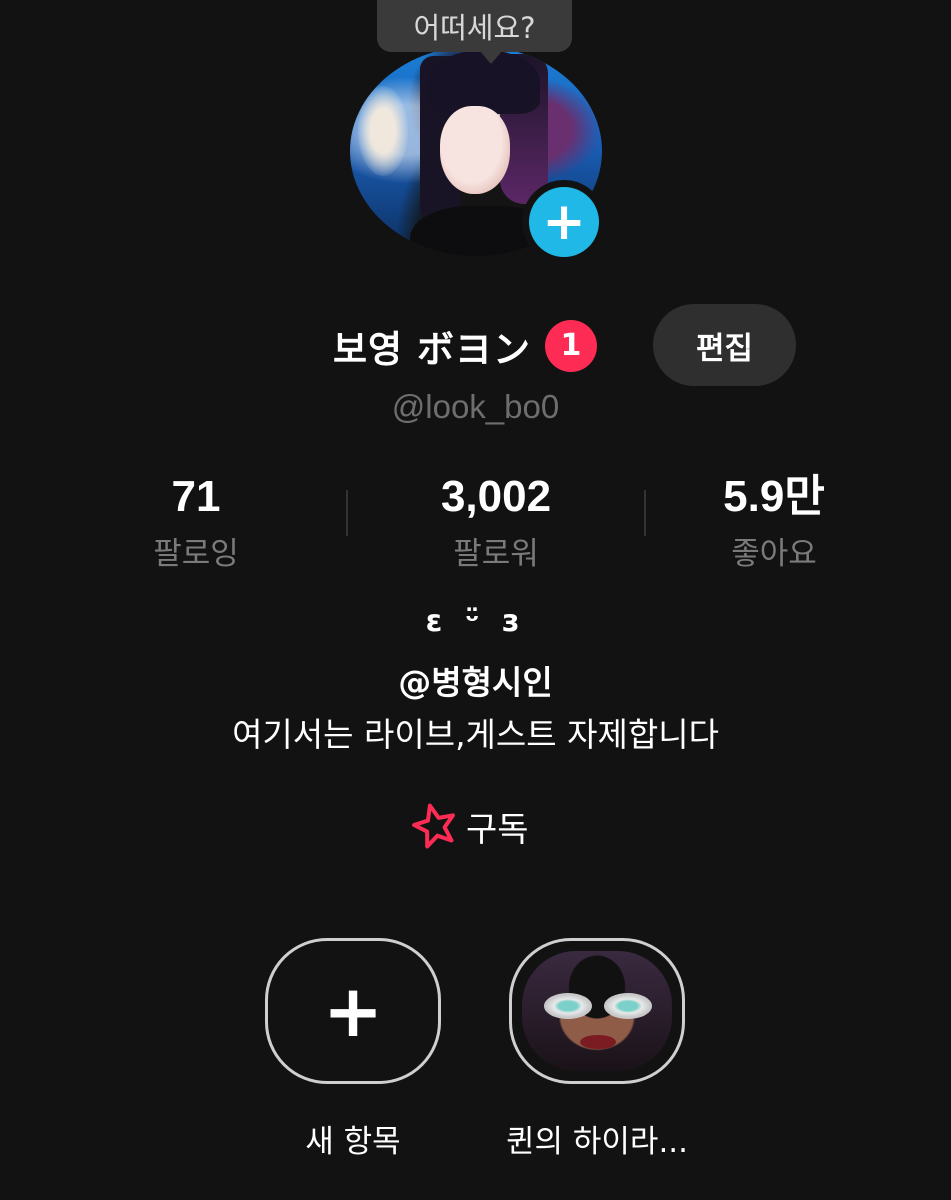  I want to click on name-row: 보영 ボヨン 1, so click(465, 346).